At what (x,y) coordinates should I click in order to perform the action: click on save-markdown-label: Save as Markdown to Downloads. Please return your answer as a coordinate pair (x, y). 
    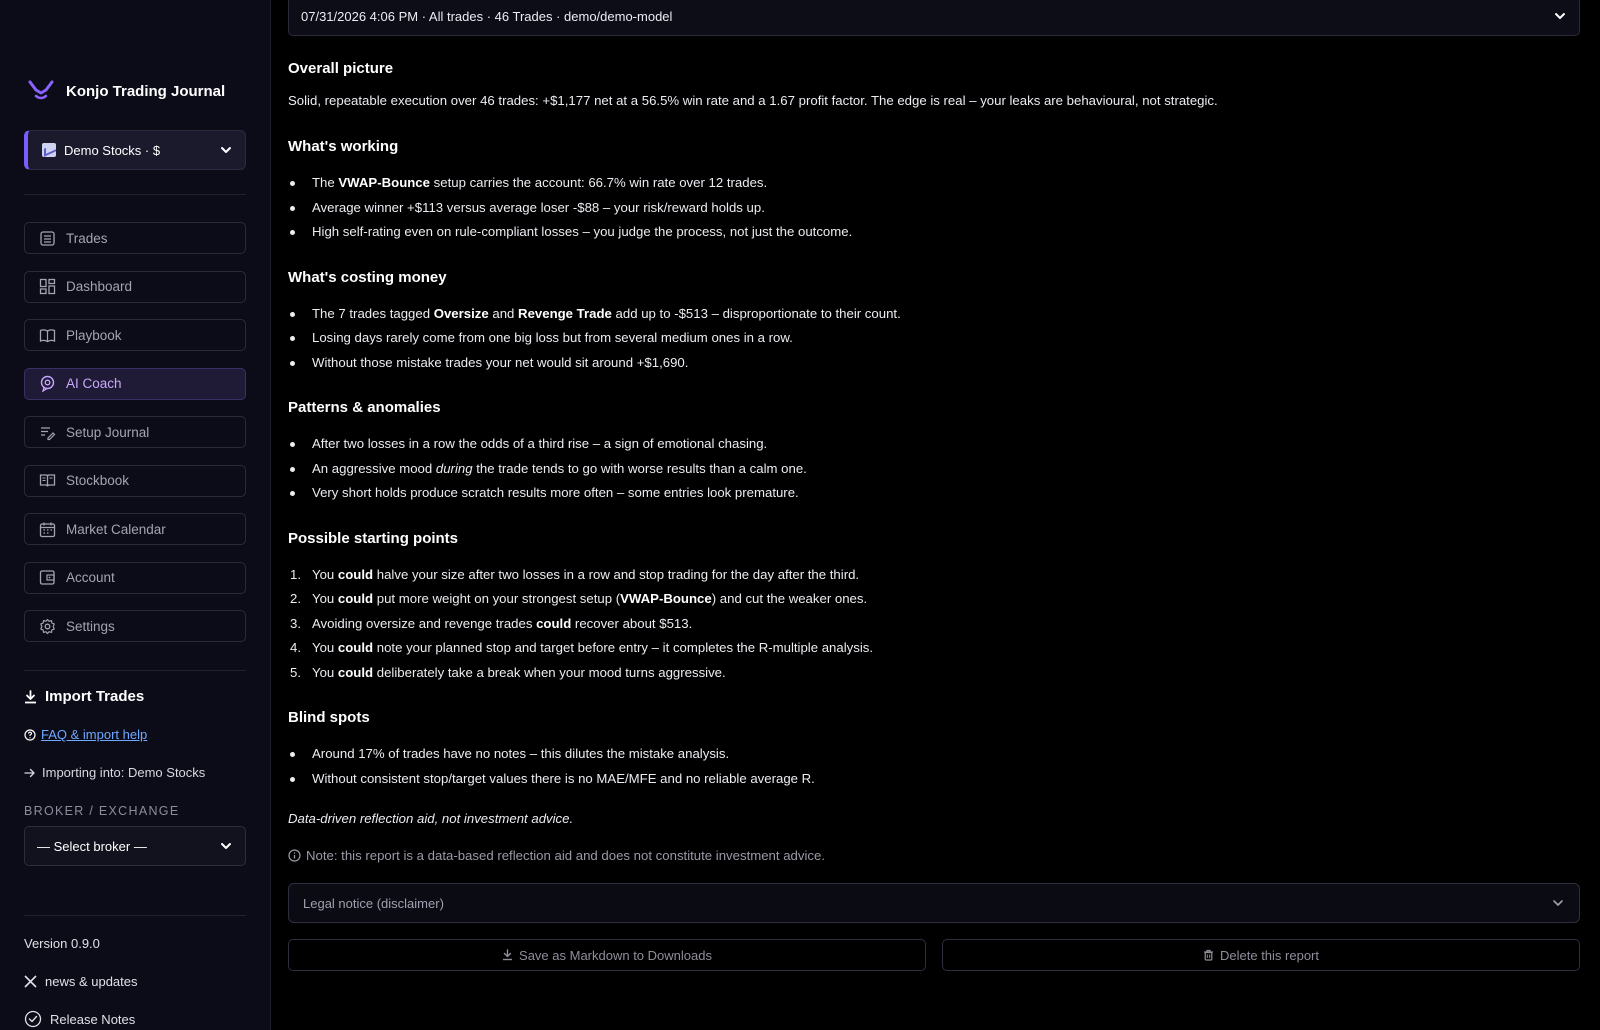
    Looking at the image, I should click on (615, 955).